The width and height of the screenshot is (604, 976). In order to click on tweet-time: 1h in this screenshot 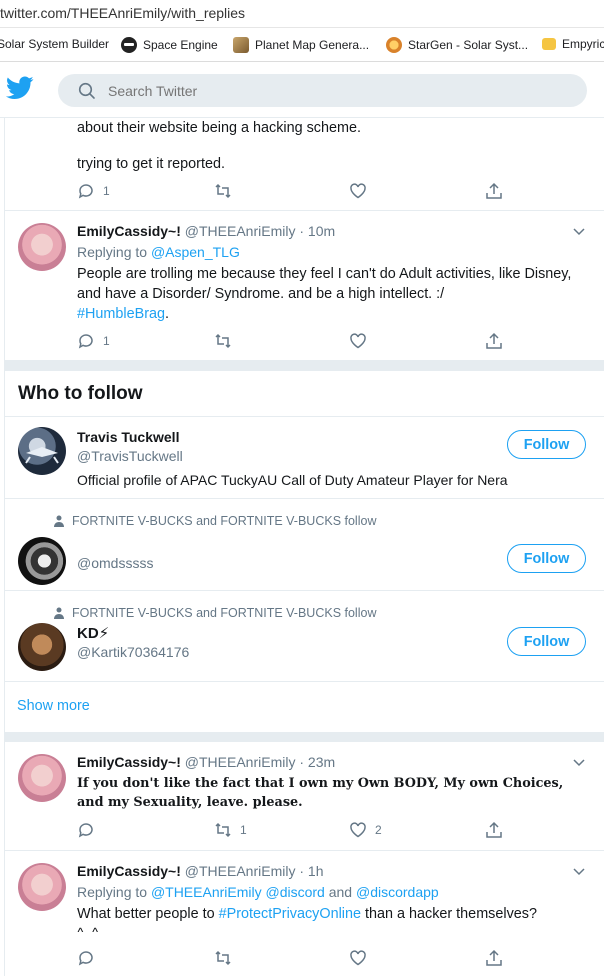, I will do `click(316, 871)`.